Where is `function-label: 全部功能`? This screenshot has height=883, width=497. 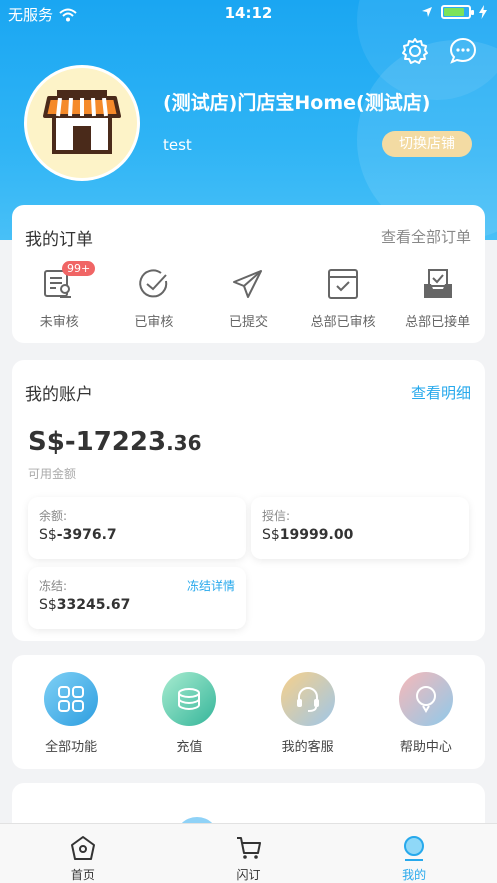
function-label: 全部功能 is located at coordinates (71, 747).